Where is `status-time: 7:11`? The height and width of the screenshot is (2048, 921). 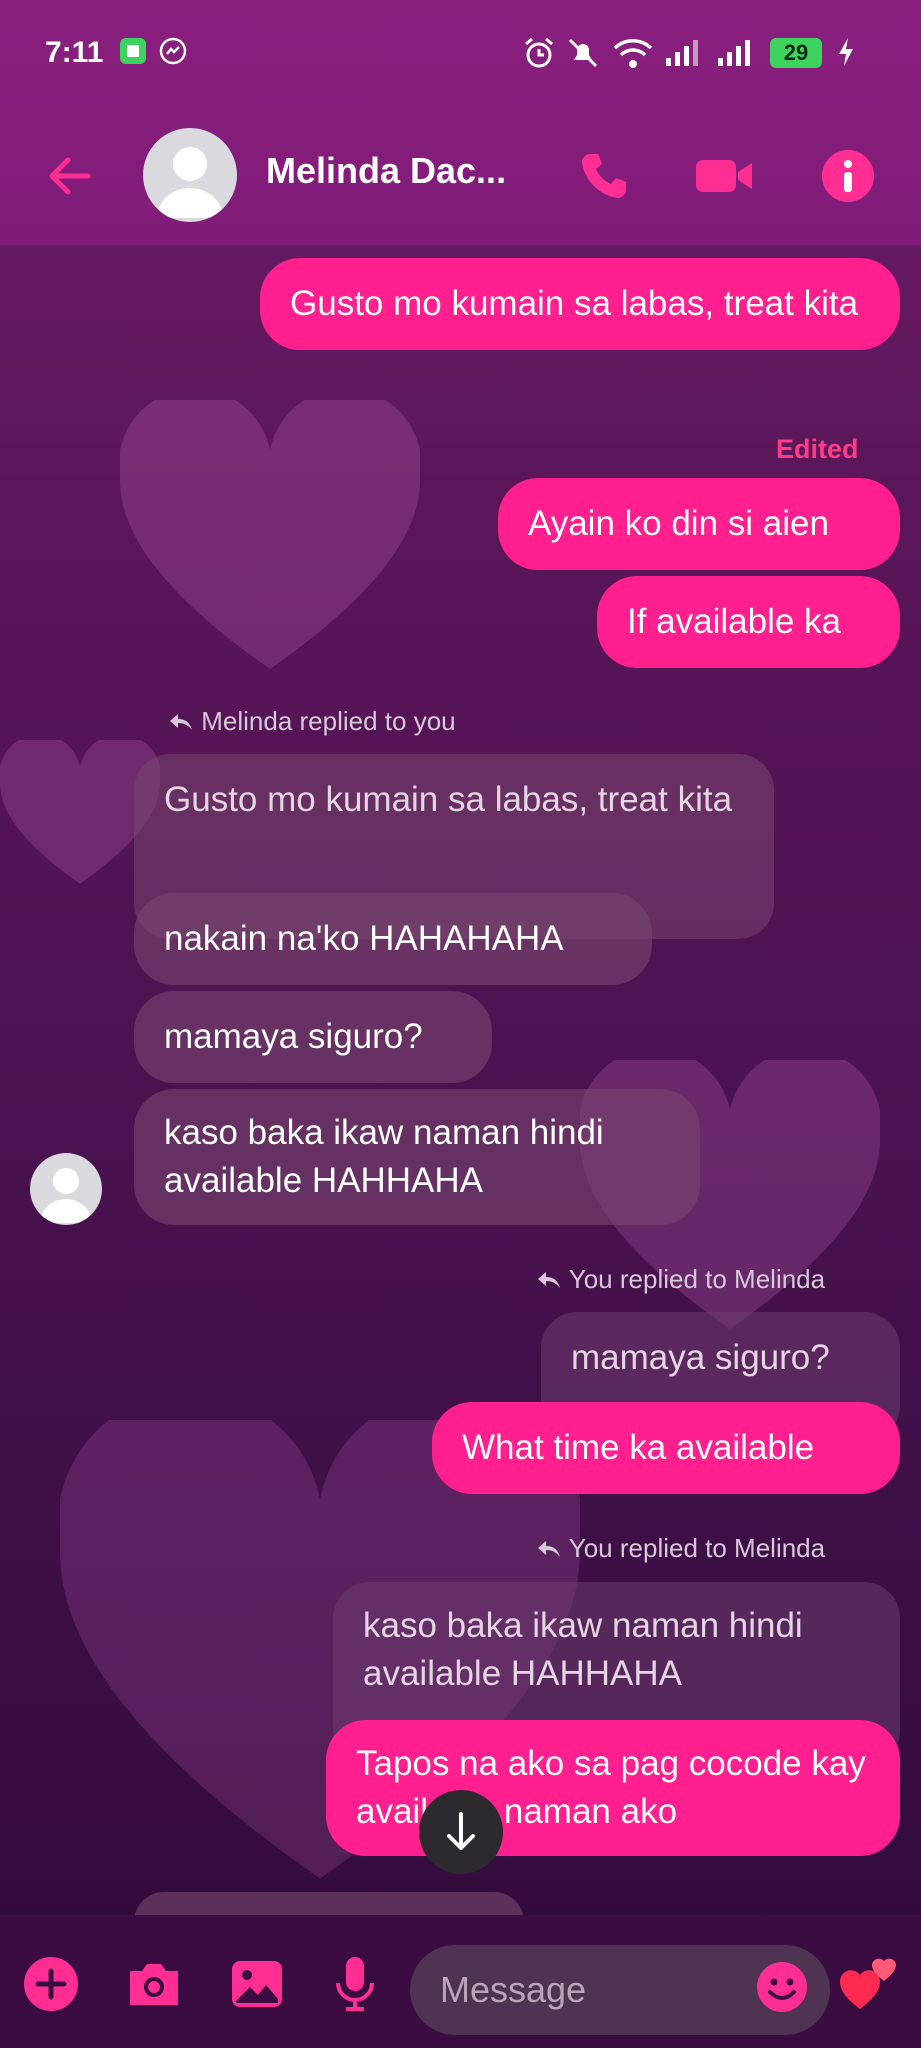
status-time: 7:11 is located at coordinates (74, 52).